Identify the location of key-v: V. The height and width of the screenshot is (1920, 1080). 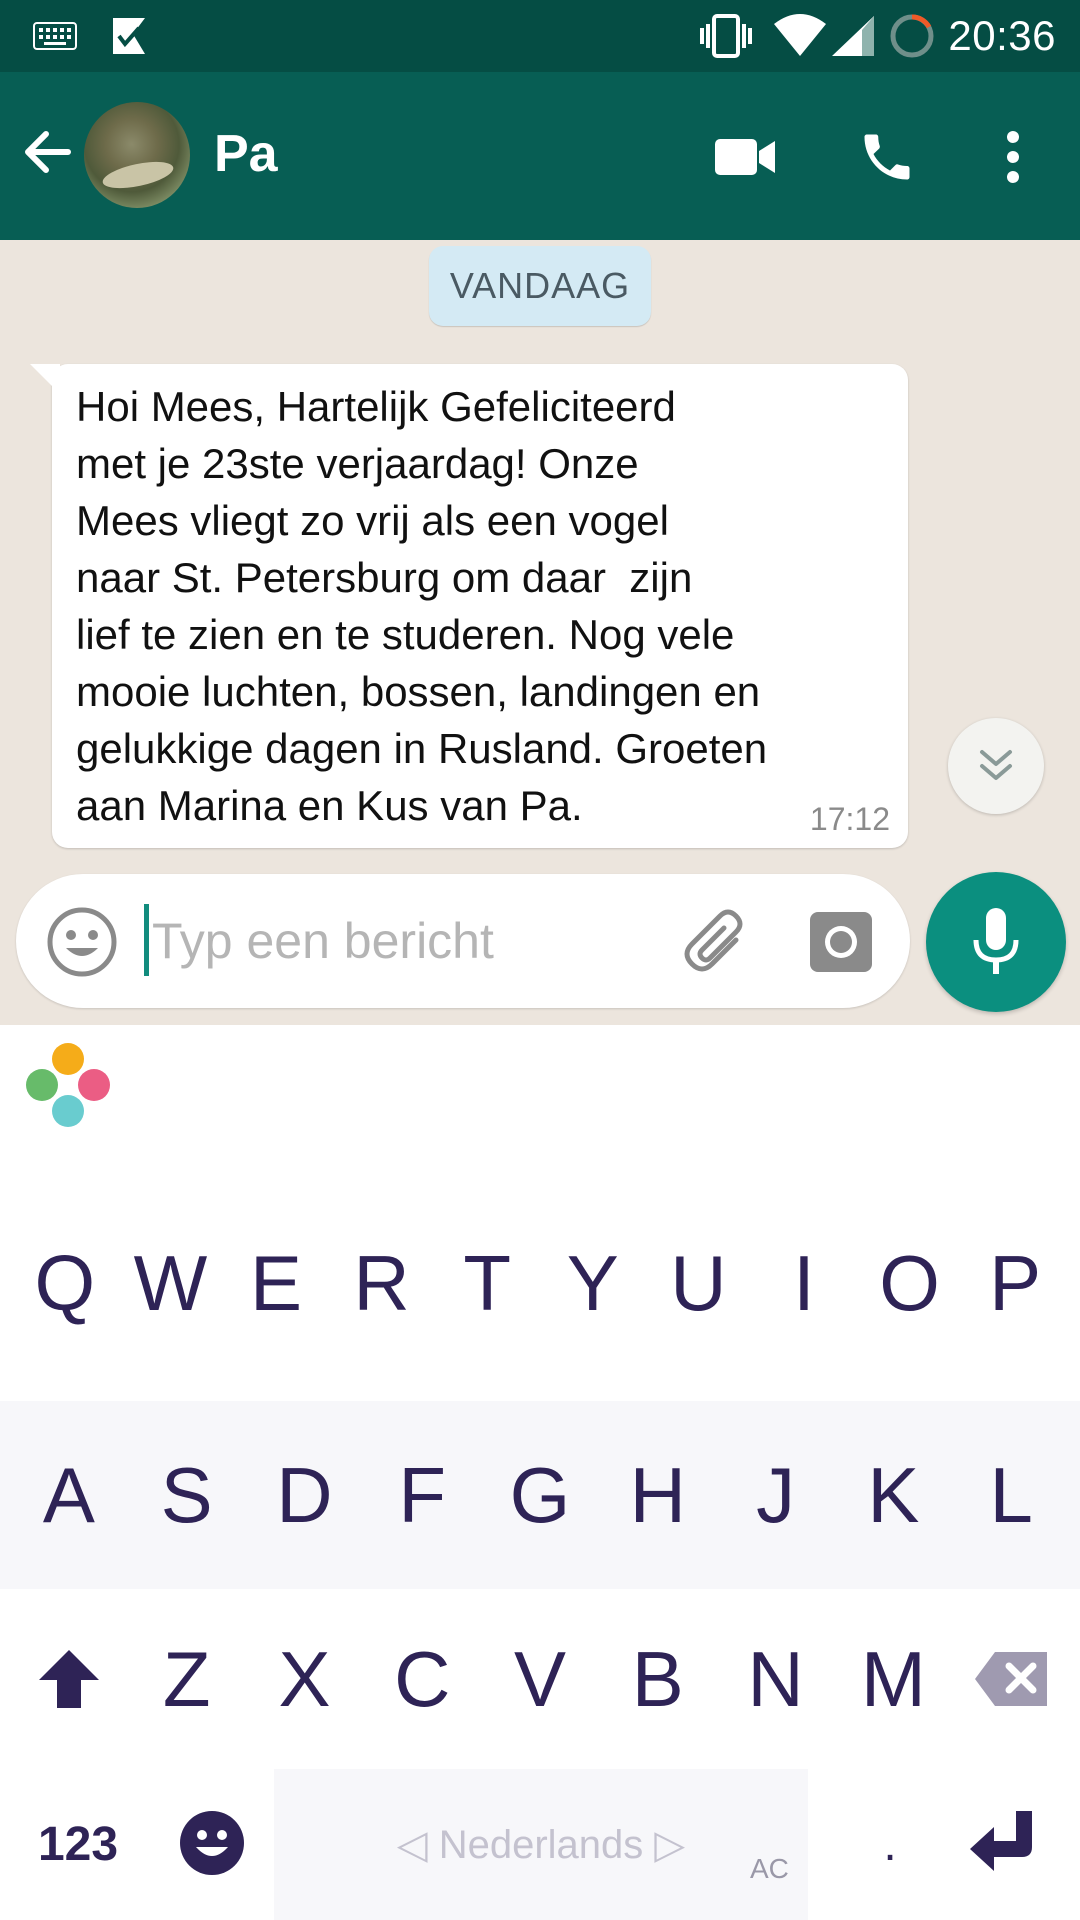
(540, 1679).